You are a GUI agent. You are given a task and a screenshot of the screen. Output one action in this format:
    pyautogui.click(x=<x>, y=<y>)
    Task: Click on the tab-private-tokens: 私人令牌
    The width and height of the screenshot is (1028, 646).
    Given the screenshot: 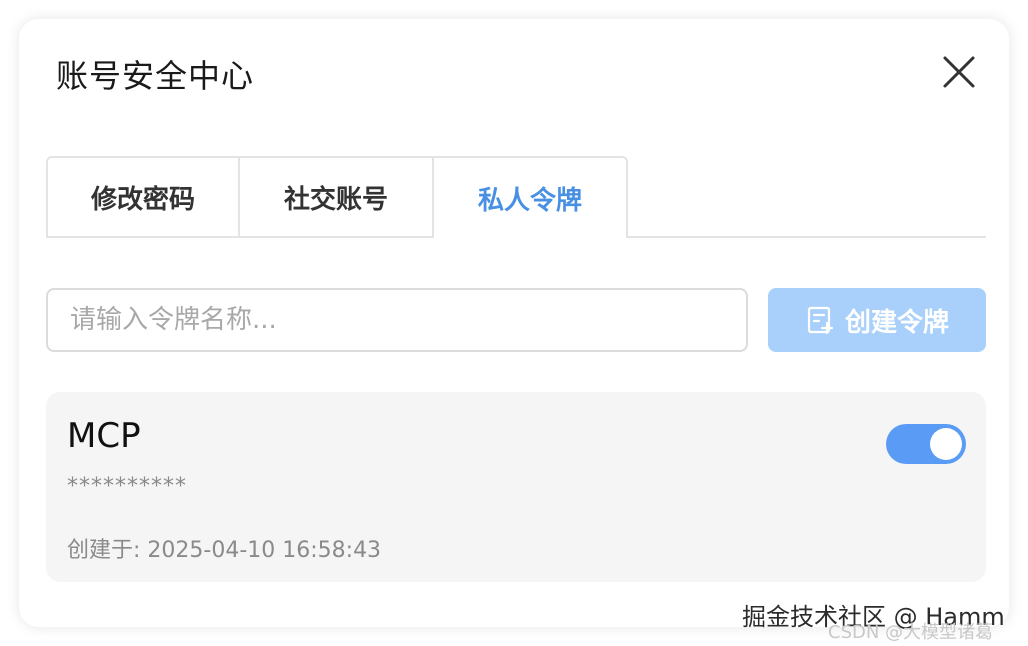 What is the action you would take?
    pyautogui.click(x=531, y=197)
    